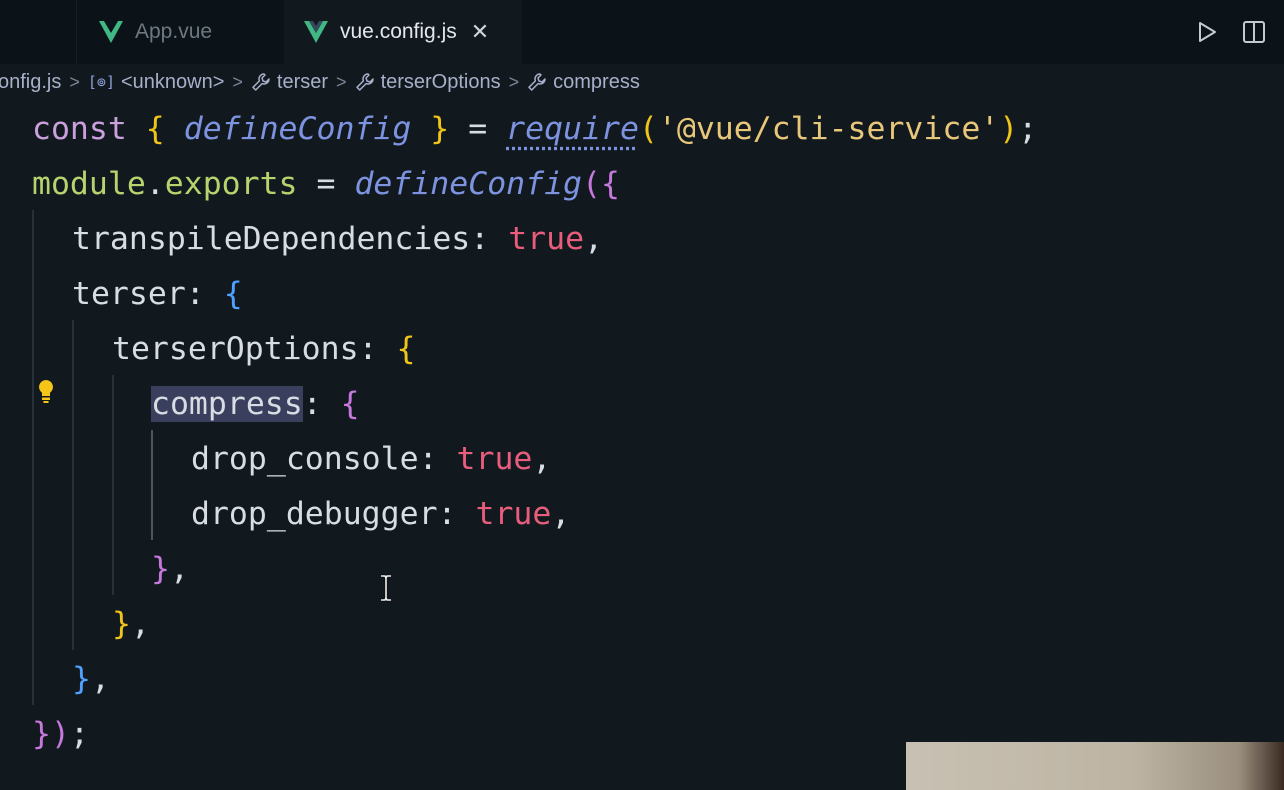 The image size is (1284, 790). I want to click on tab-bar: App.vue vue.config.js ✕, so click(642, 32).